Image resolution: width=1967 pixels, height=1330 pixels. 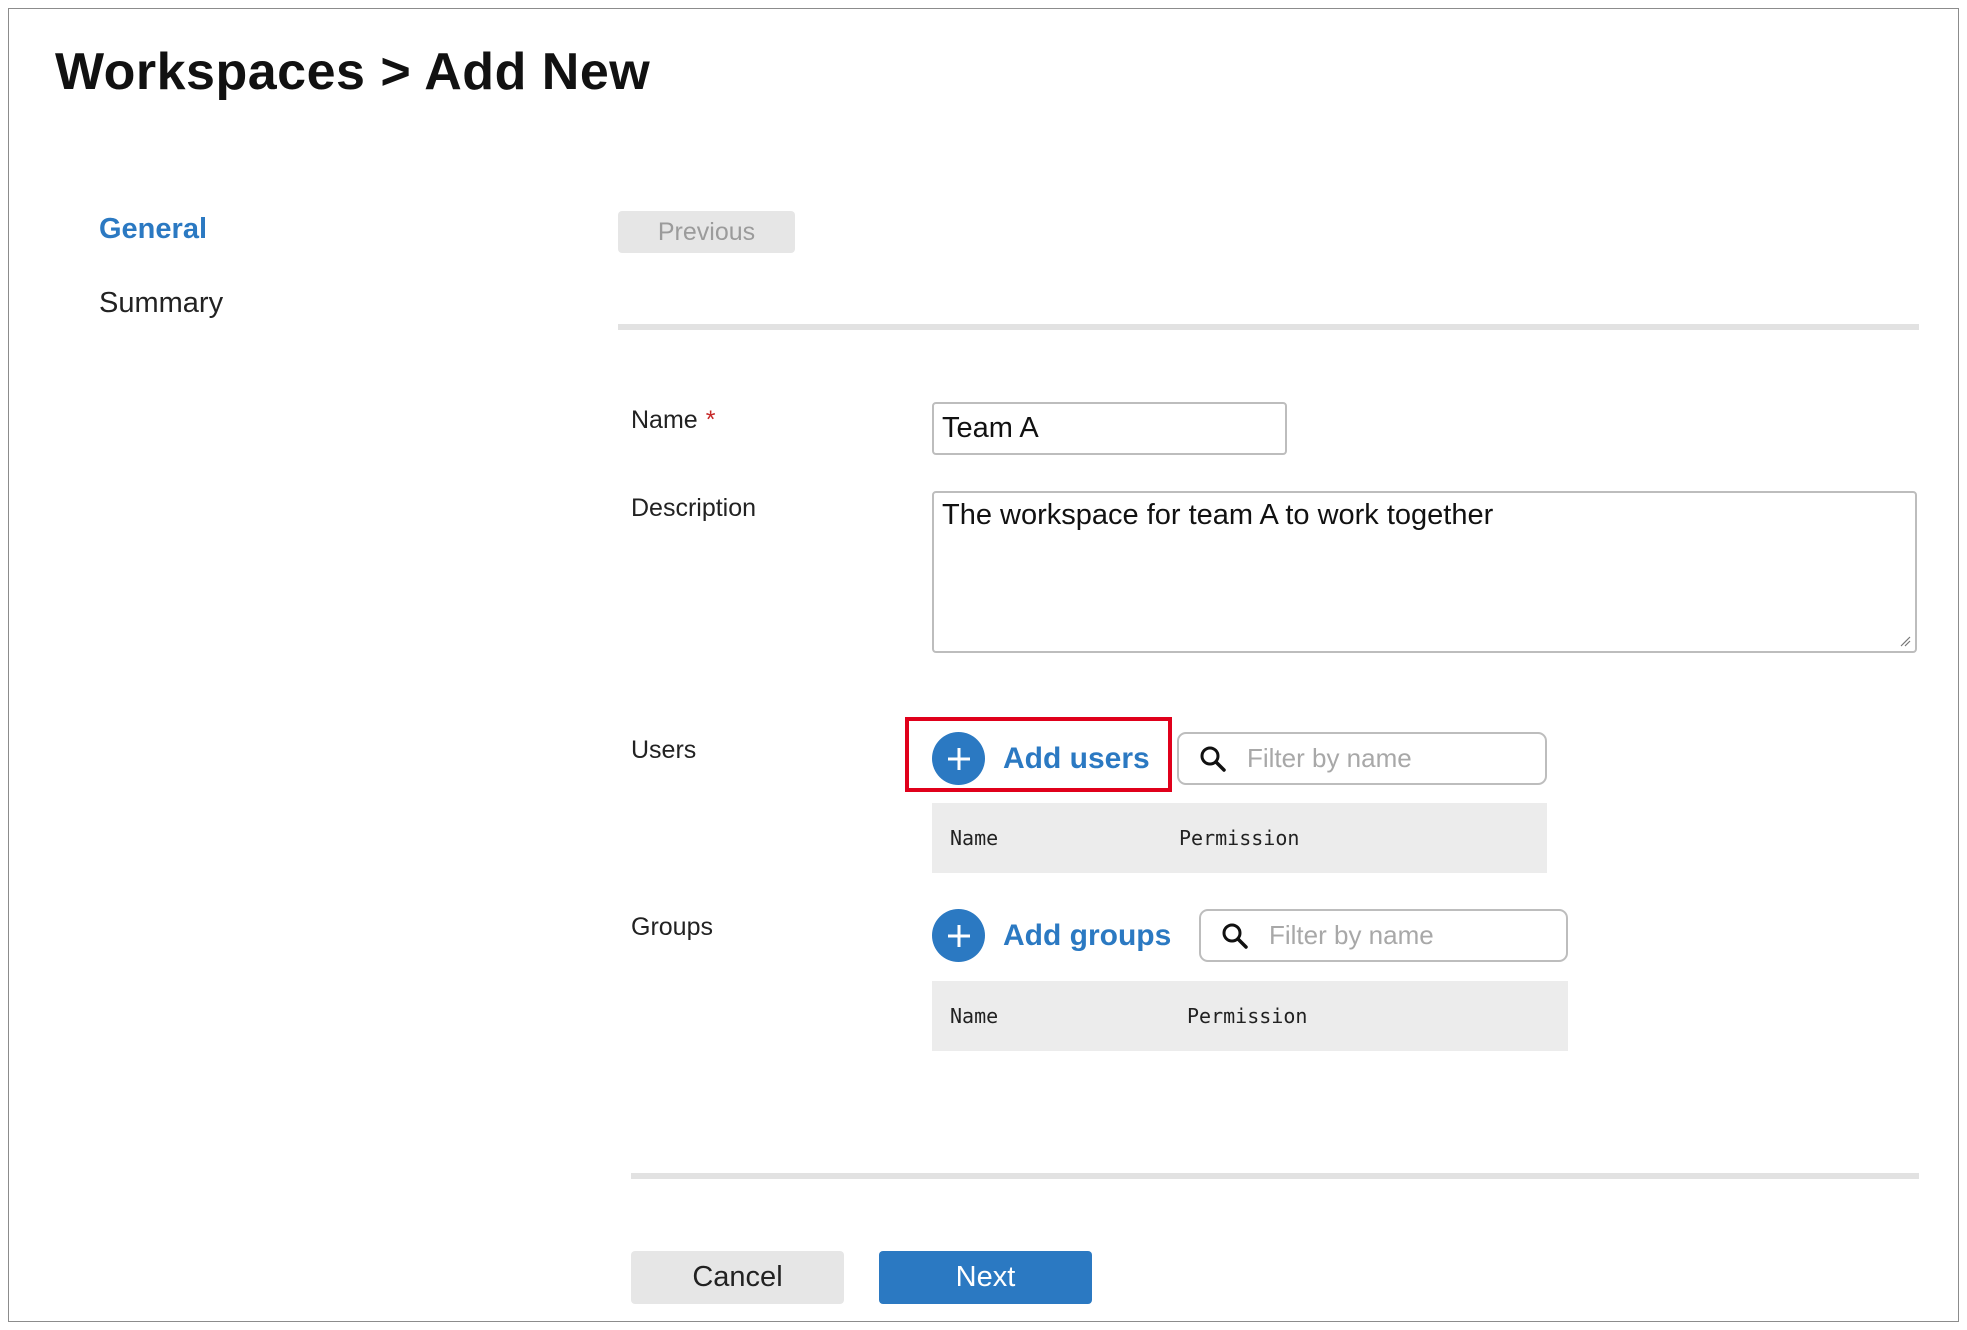 I want to click on nav-item-general: General, so click(x=153, y=229).